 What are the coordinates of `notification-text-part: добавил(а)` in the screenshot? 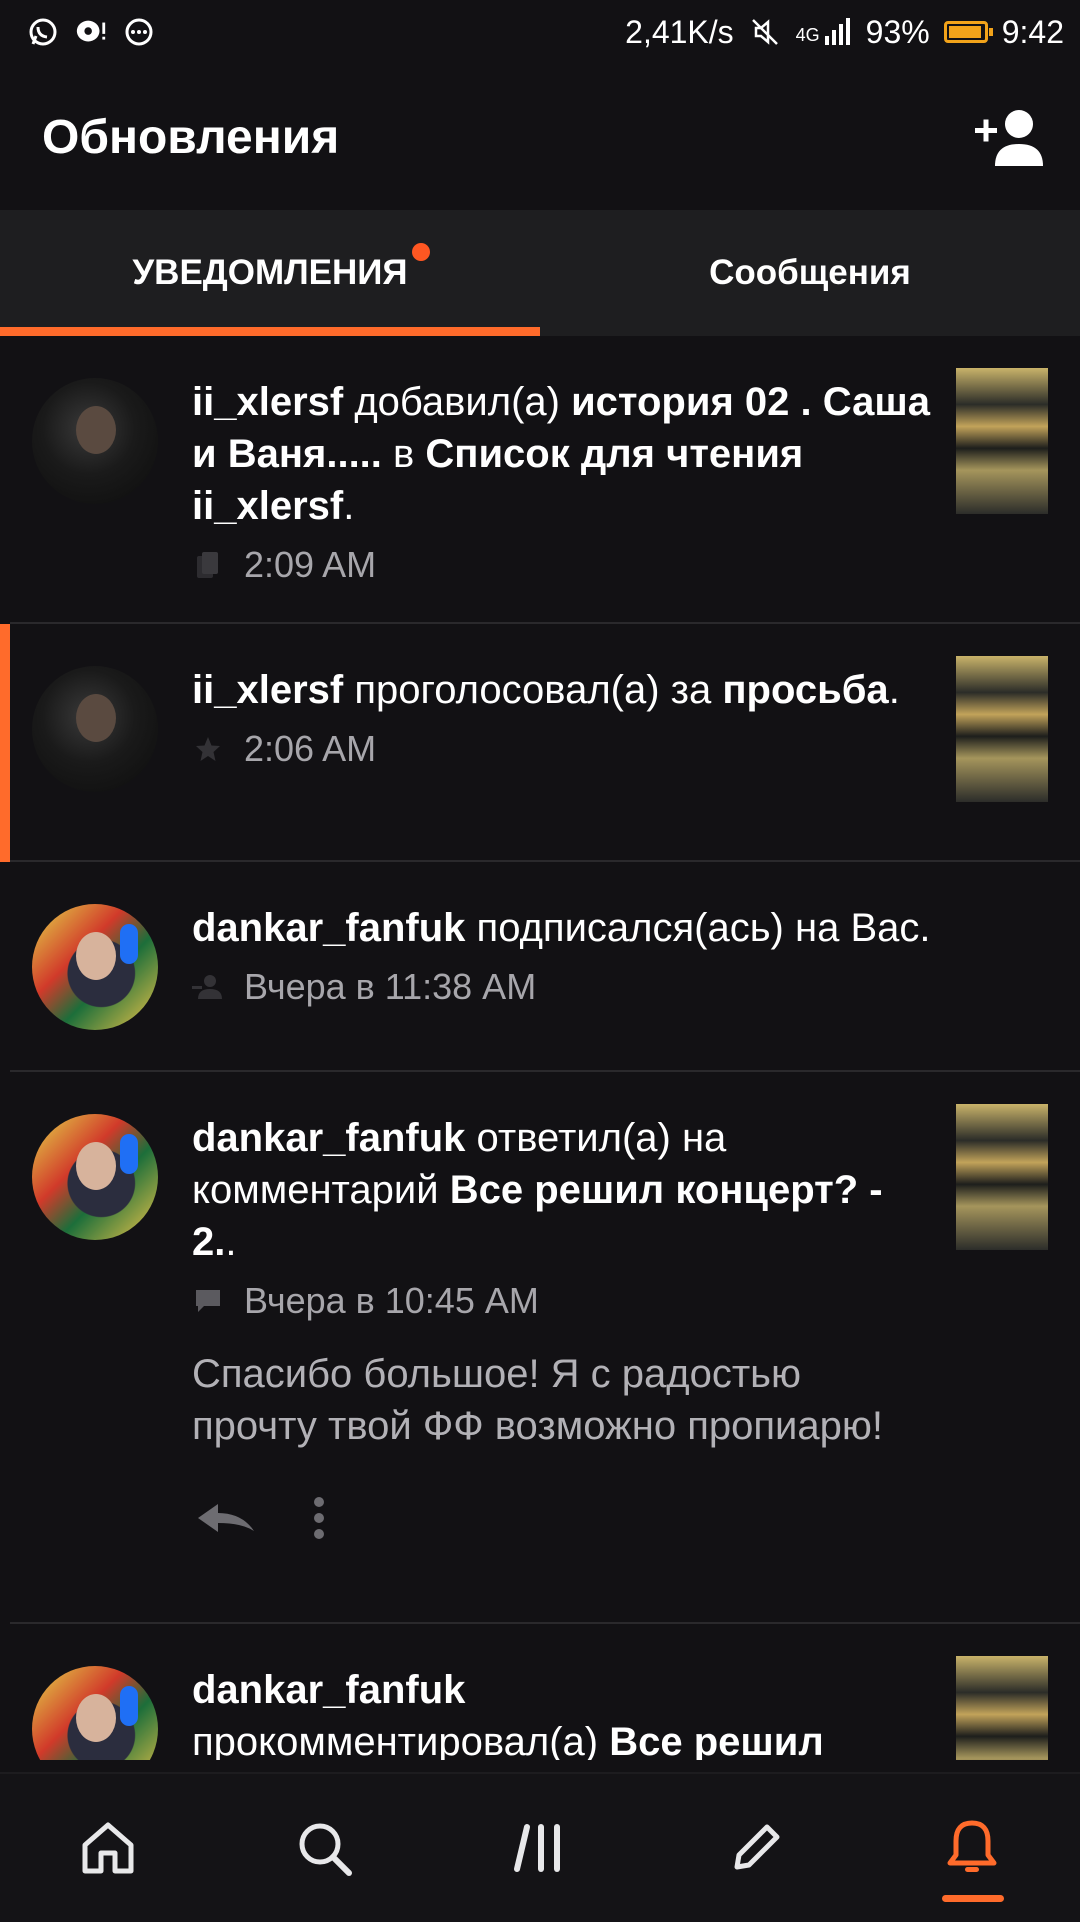 It's located at (457, 402).